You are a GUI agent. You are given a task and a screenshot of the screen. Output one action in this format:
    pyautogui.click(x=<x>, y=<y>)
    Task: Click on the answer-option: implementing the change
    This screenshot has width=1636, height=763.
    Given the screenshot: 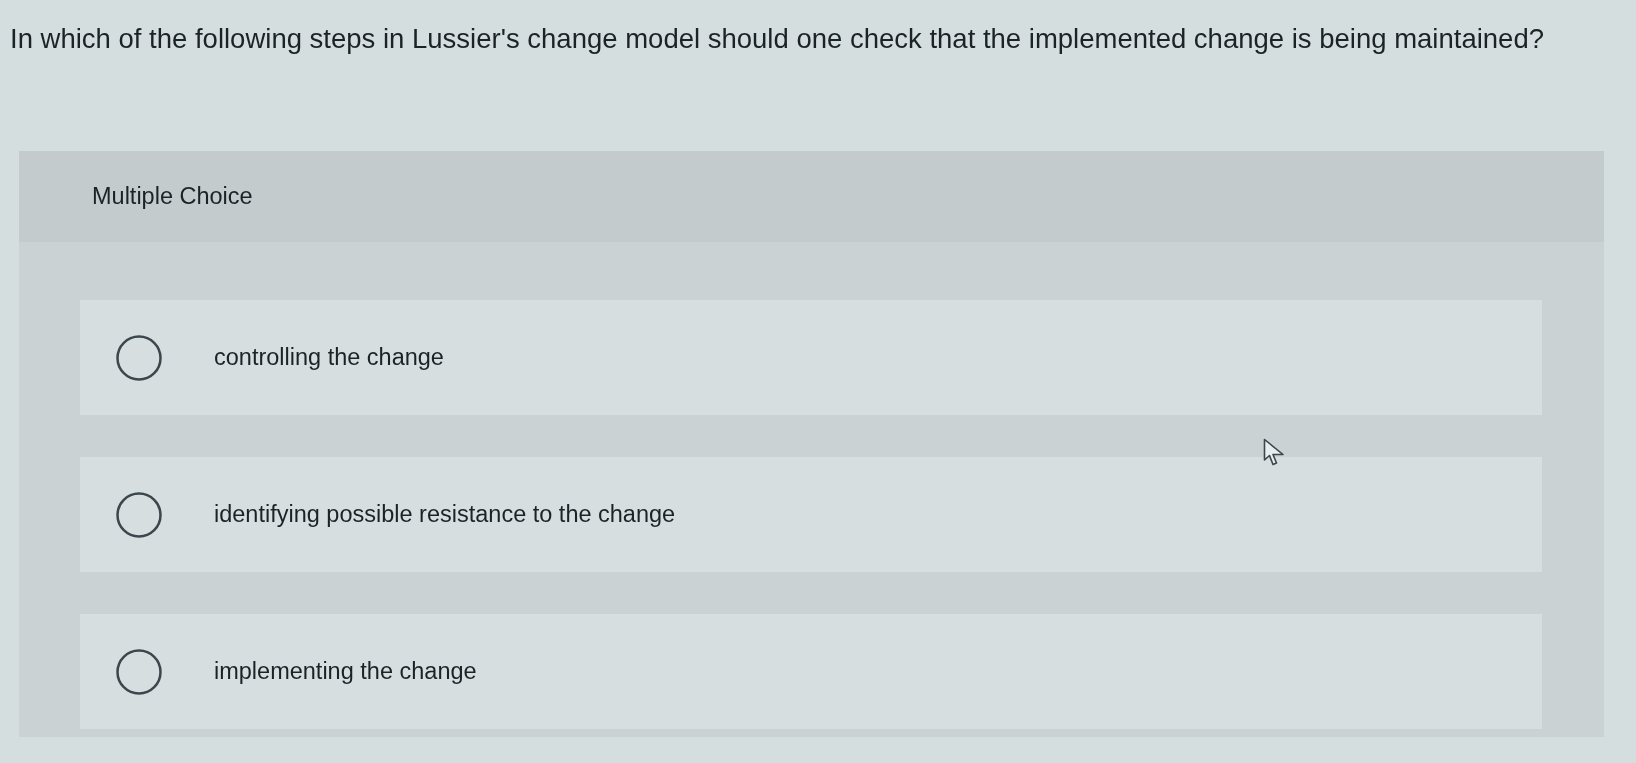 What is the action you would take?
    pyautogui.click(x=811, y=671)
    